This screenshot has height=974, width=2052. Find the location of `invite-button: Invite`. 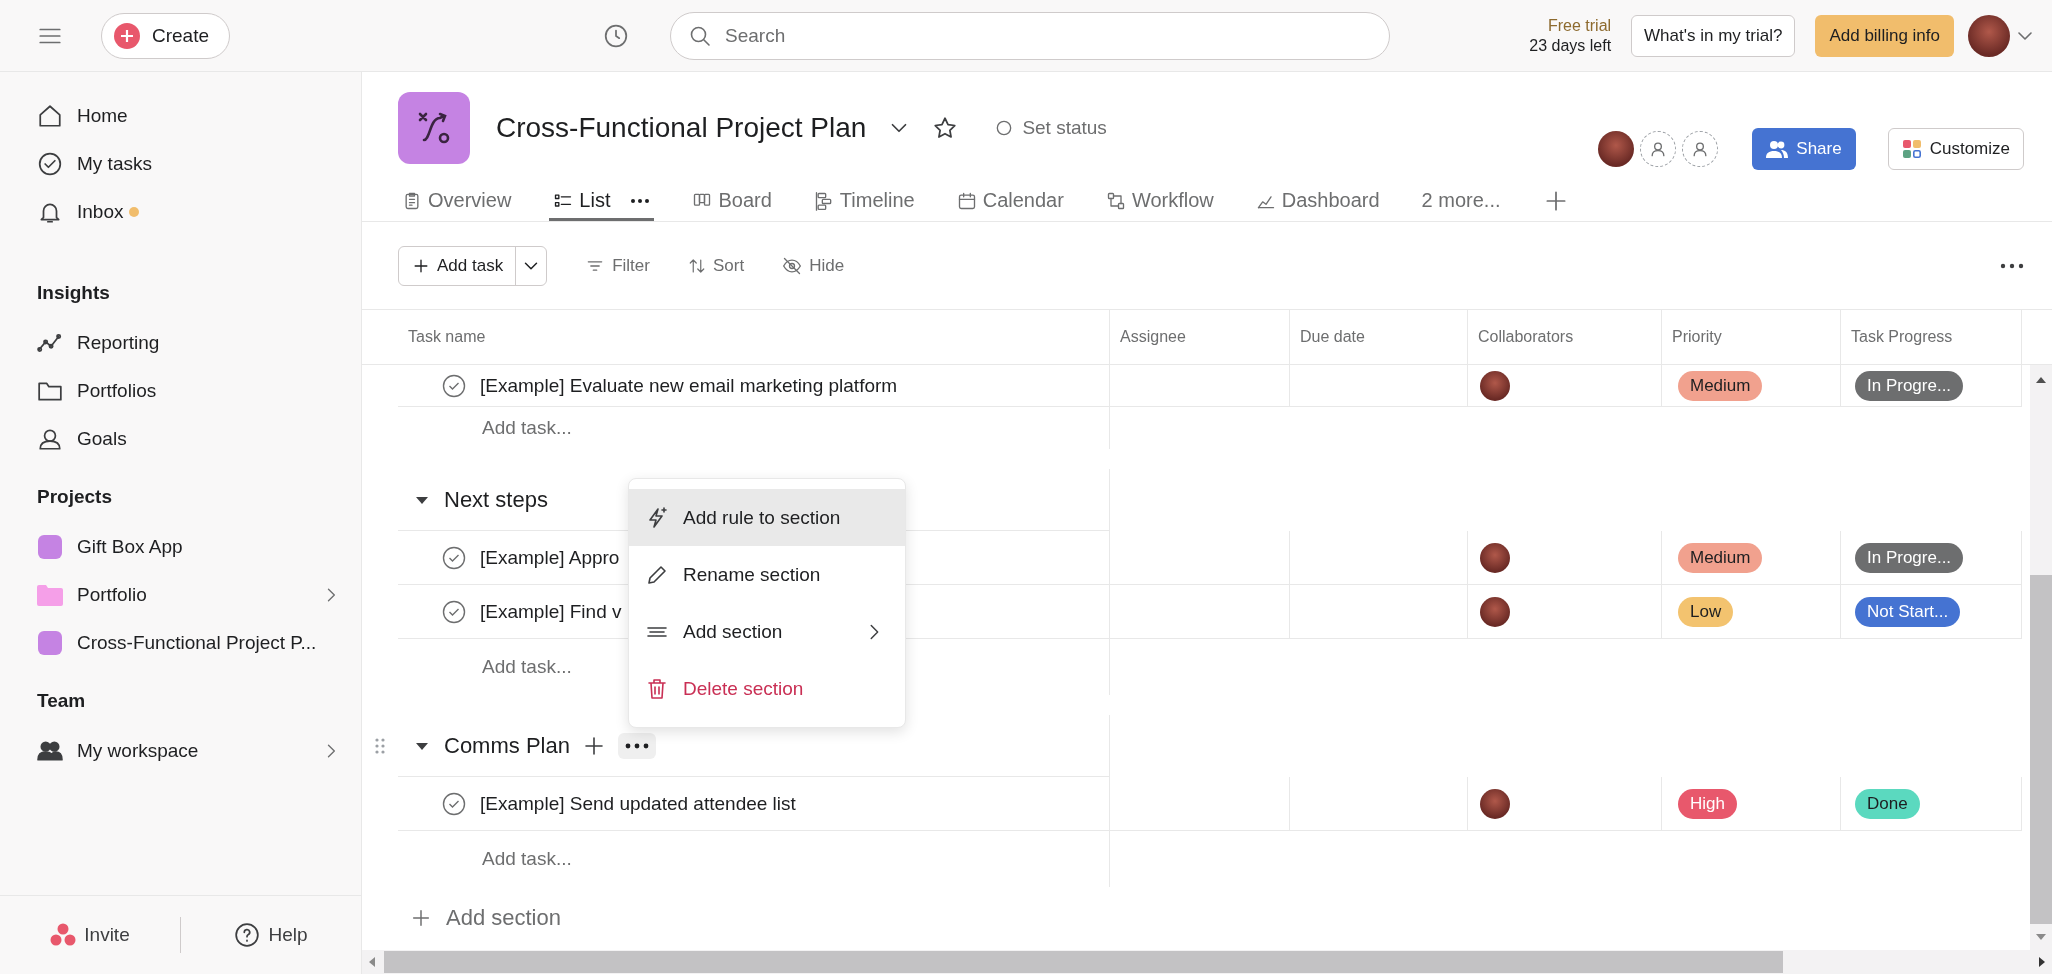

invite-button: Invite is located at coordinates (90, 935).